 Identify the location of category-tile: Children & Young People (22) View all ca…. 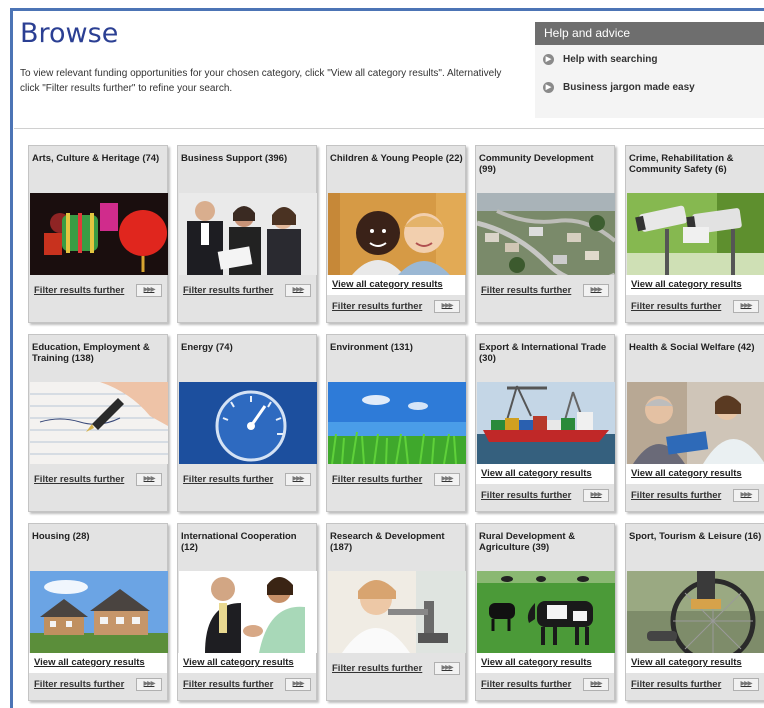
(396, 234).